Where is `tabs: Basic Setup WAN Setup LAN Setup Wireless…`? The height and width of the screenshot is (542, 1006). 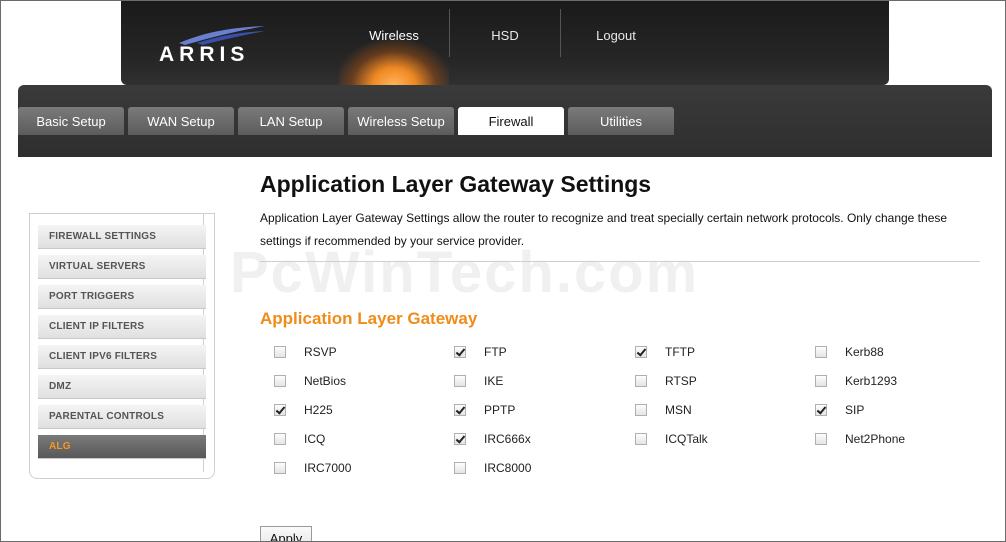 tabs: Basic Setup WAN Setup LAN Setup Wireless… is located at coordinates (346, 121).